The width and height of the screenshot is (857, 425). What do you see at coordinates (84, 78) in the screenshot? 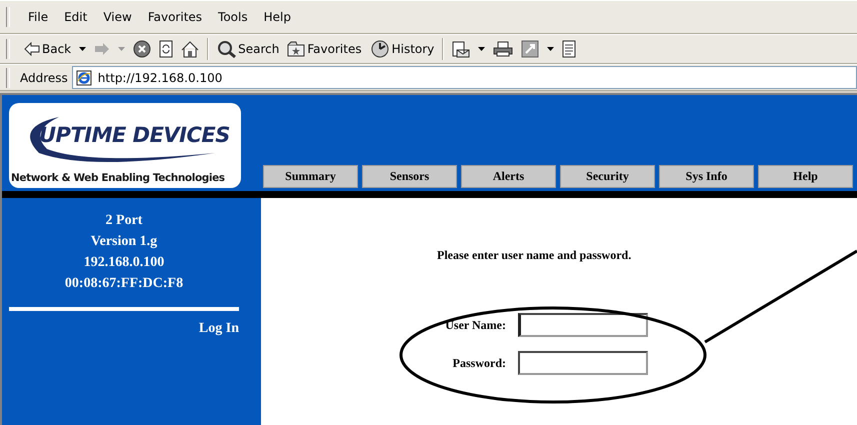
I see `page-e-icon` at bounding box center [84, 78].